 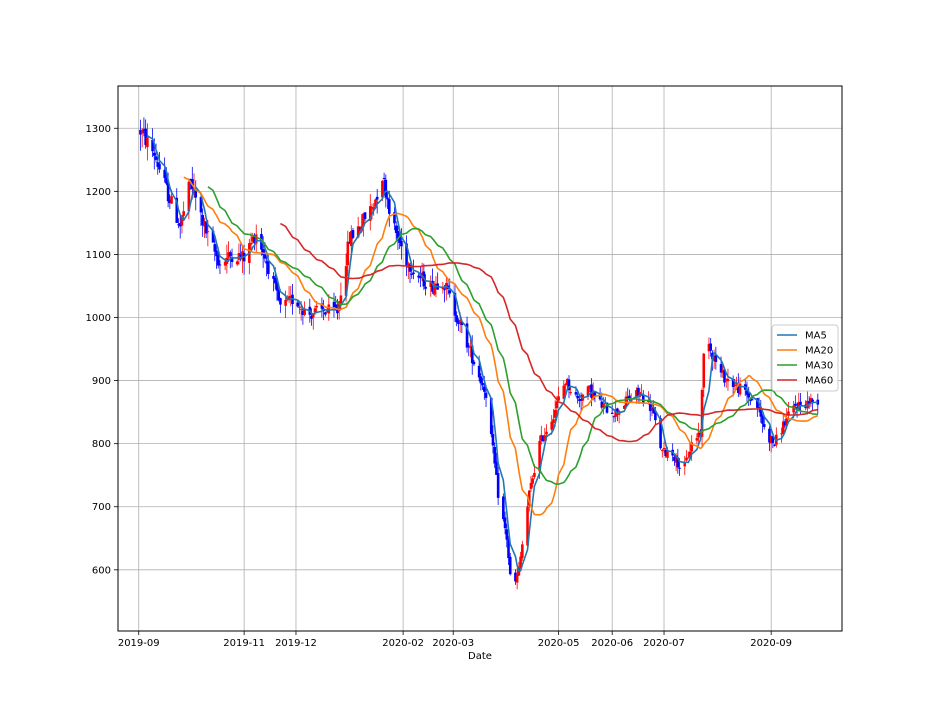 I want to click on y-tick-label: 1300, so click(x=98, y=129).